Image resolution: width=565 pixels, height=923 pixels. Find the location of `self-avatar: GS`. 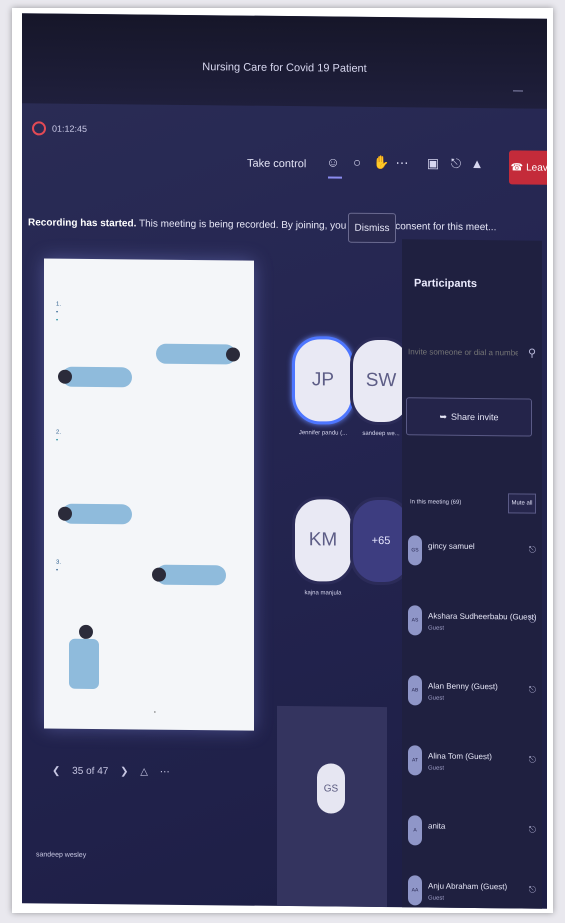

self-avatar: GS is located at coordinates (331, 788).